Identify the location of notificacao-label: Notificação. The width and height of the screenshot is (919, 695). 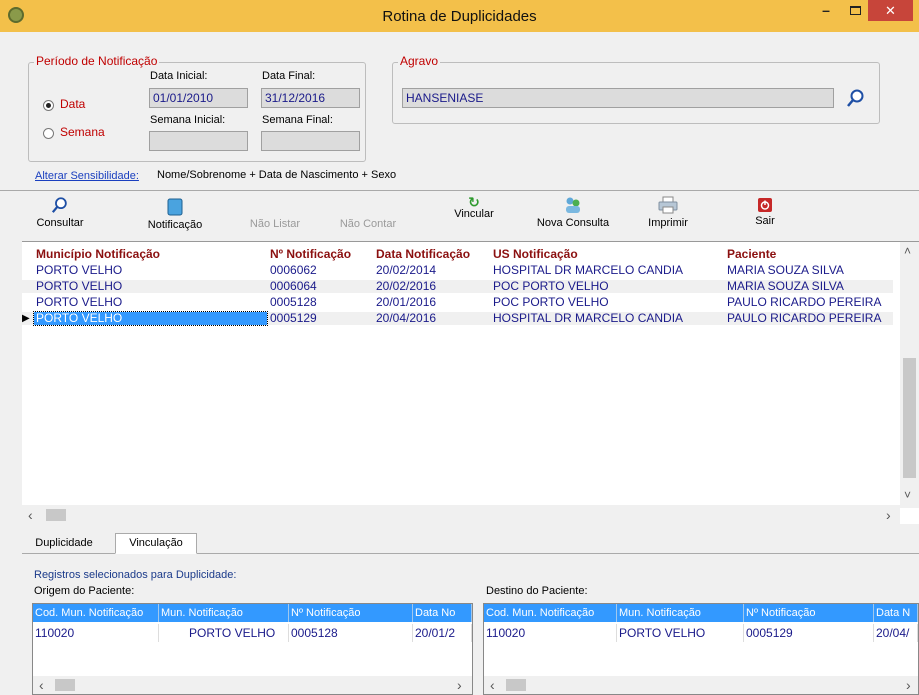
(175, 225).